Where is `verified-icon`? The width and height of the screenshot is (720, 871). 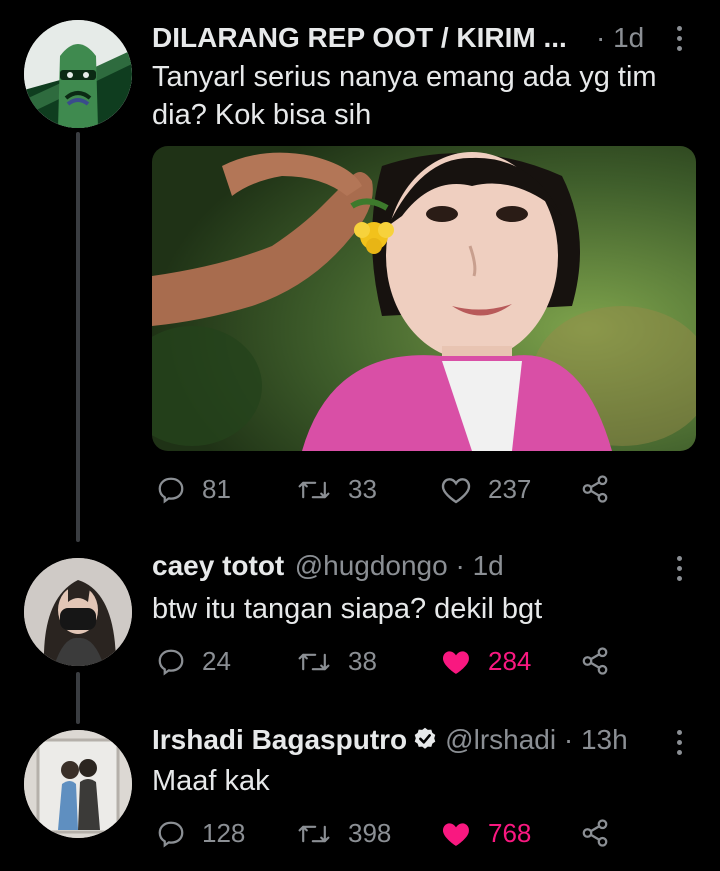
verified-icon is located at coordinates (425, 738).